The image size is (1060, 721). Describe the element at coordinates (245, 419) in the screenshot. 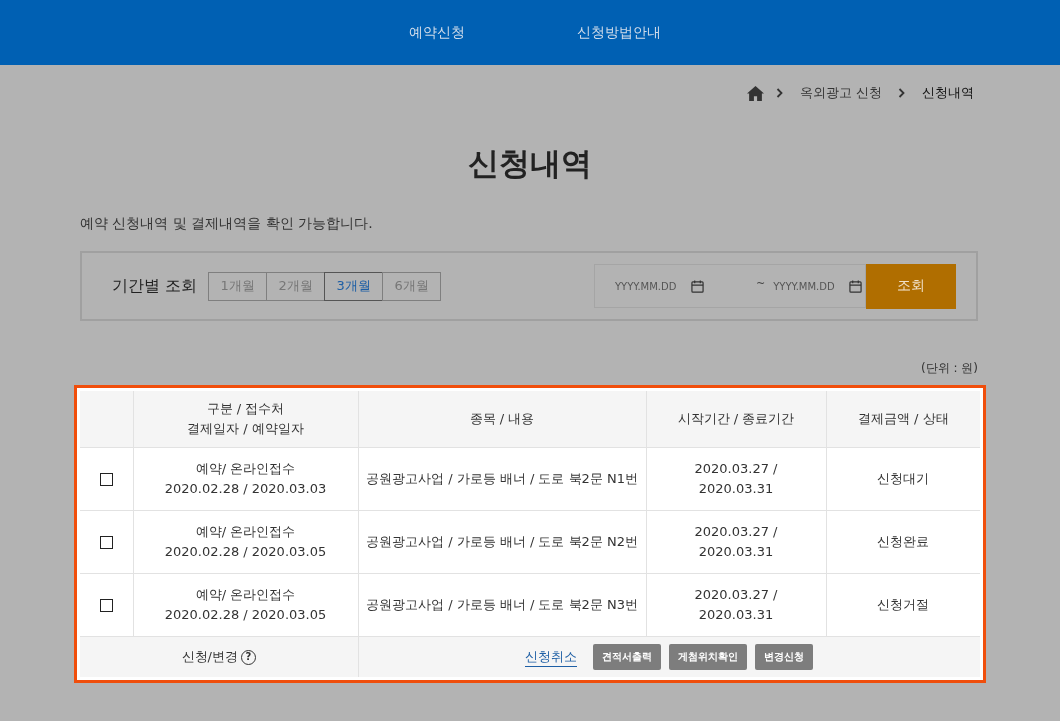

I see `column-header: 구분 / 접수처 결제일자 / 예약일자` at that location.